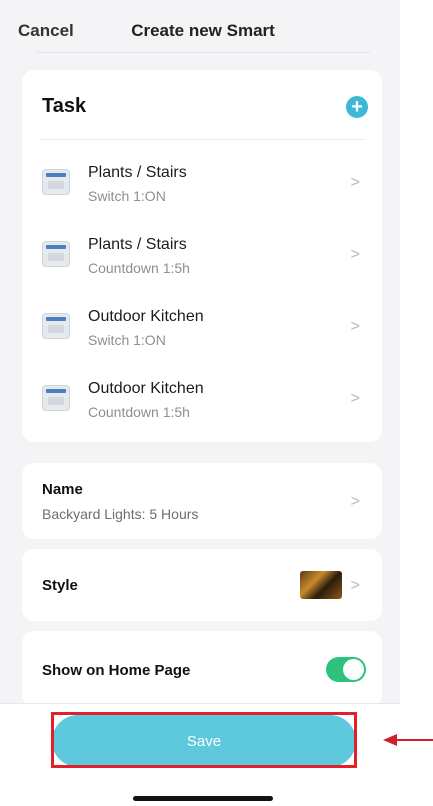 The height and width of the screenshot is (806, 433). I want to click on name-value: Backyard Lights: 5 Hours, so click(120, 514).